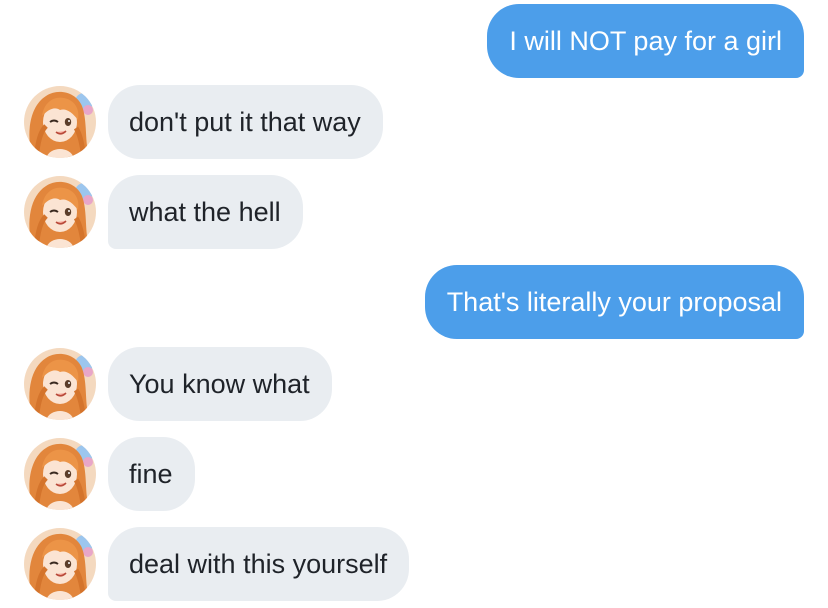 This screenshot has width=828, height=608. I want to click on message-text: what the hell, so click(205, 211).